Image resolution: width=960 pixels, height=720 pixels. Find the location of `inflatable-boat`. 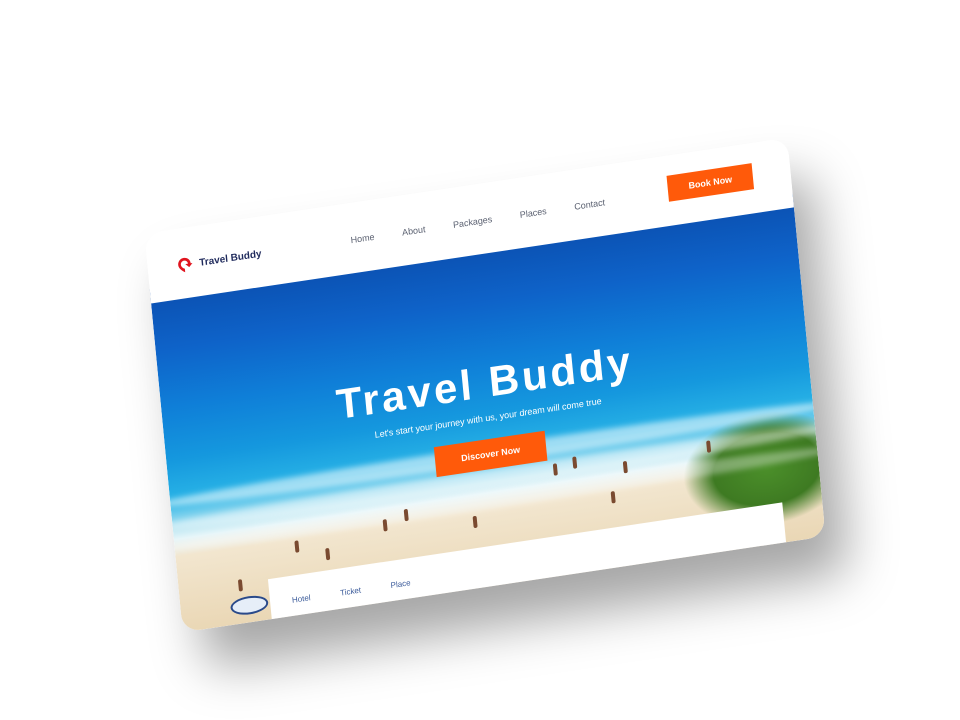

inflatable-boat is located at coordinates (249, 605).